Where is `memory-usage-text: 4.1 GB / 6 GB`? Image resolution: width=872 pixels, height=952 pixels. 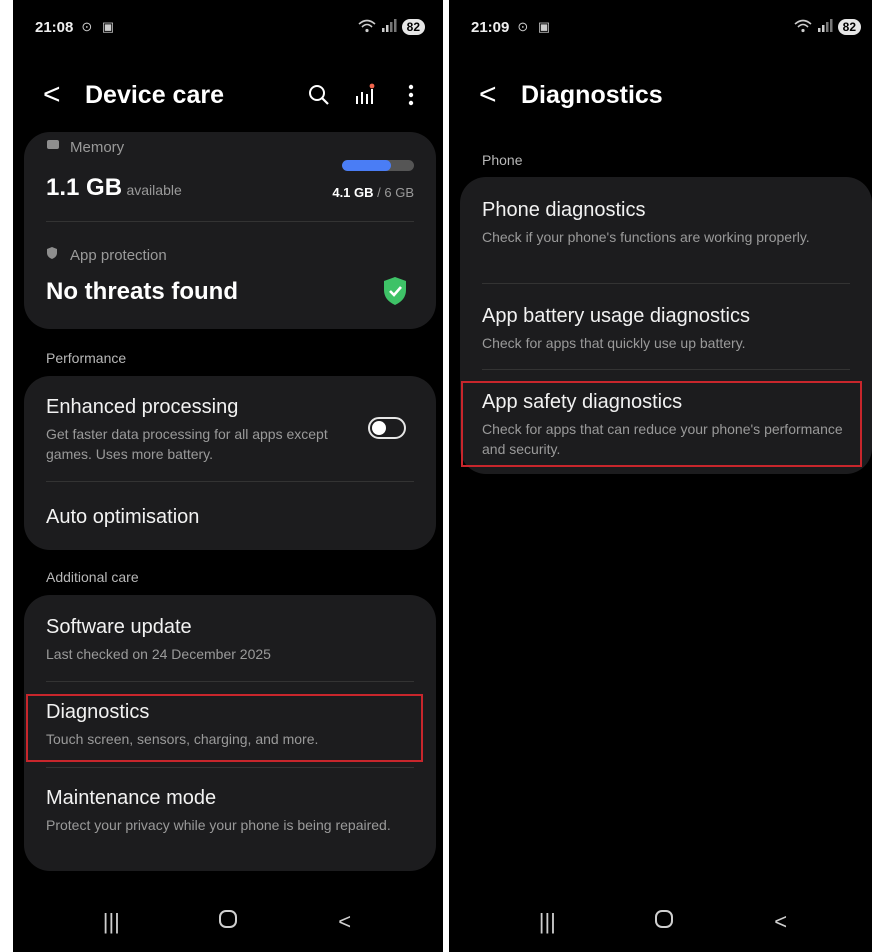
memory-usage-text: 4.1 GB / 6 GB is located at coordinates (373, 192).